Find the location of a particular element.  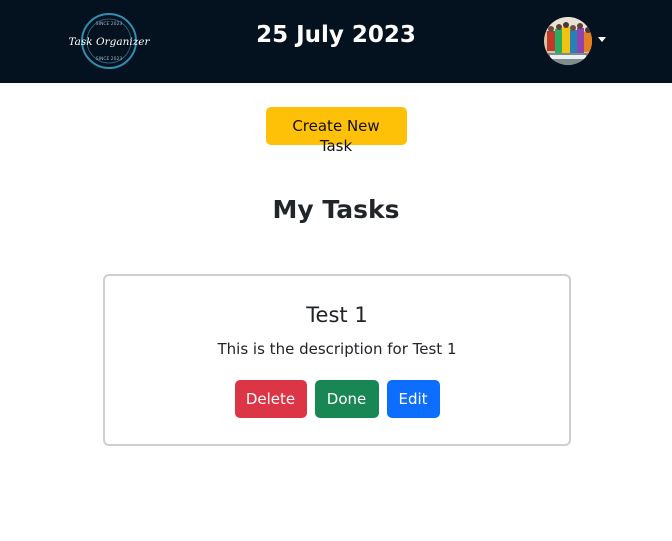

task-description: This is the description for Test 1 is located at coordinates (337, 349).